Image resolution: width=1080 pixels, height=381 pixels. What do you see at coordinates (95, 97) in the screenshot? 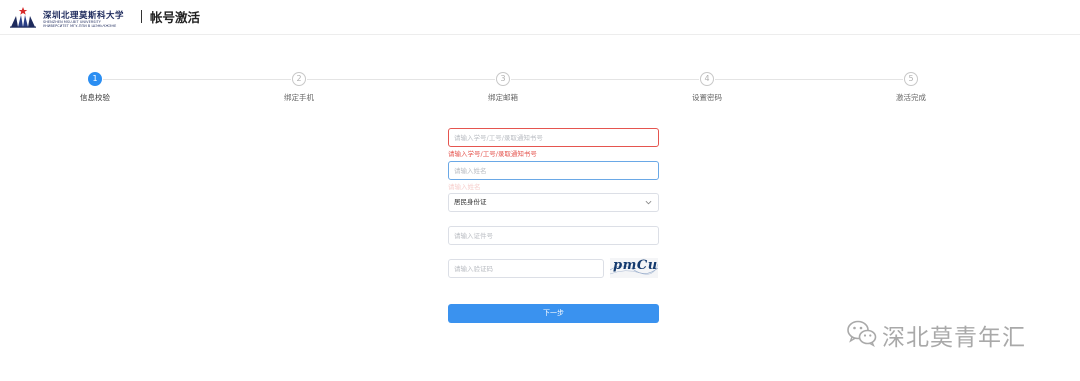
I see `step-1-label: 信息校验` at bounding box center [95, 97].